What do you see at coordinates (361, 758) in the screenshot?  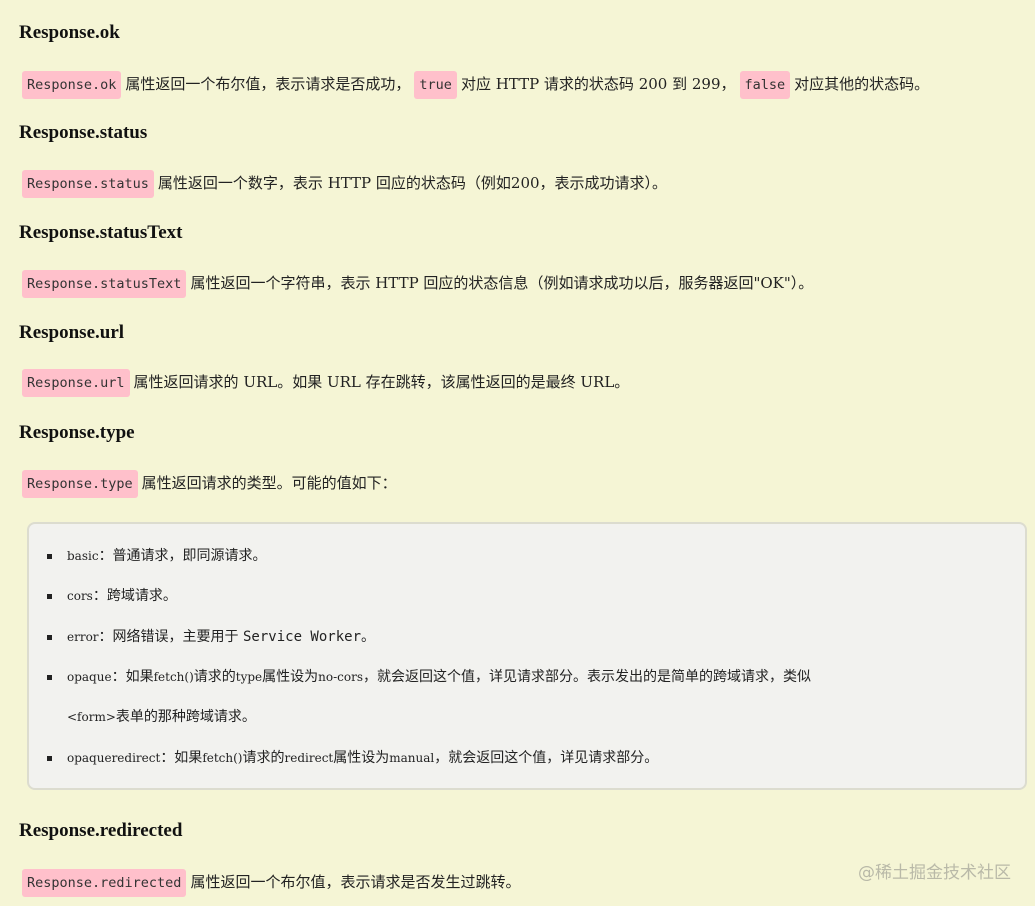 I see `opaqueredirect-desc-3: 属性设为` at bounding box center [361, 758].